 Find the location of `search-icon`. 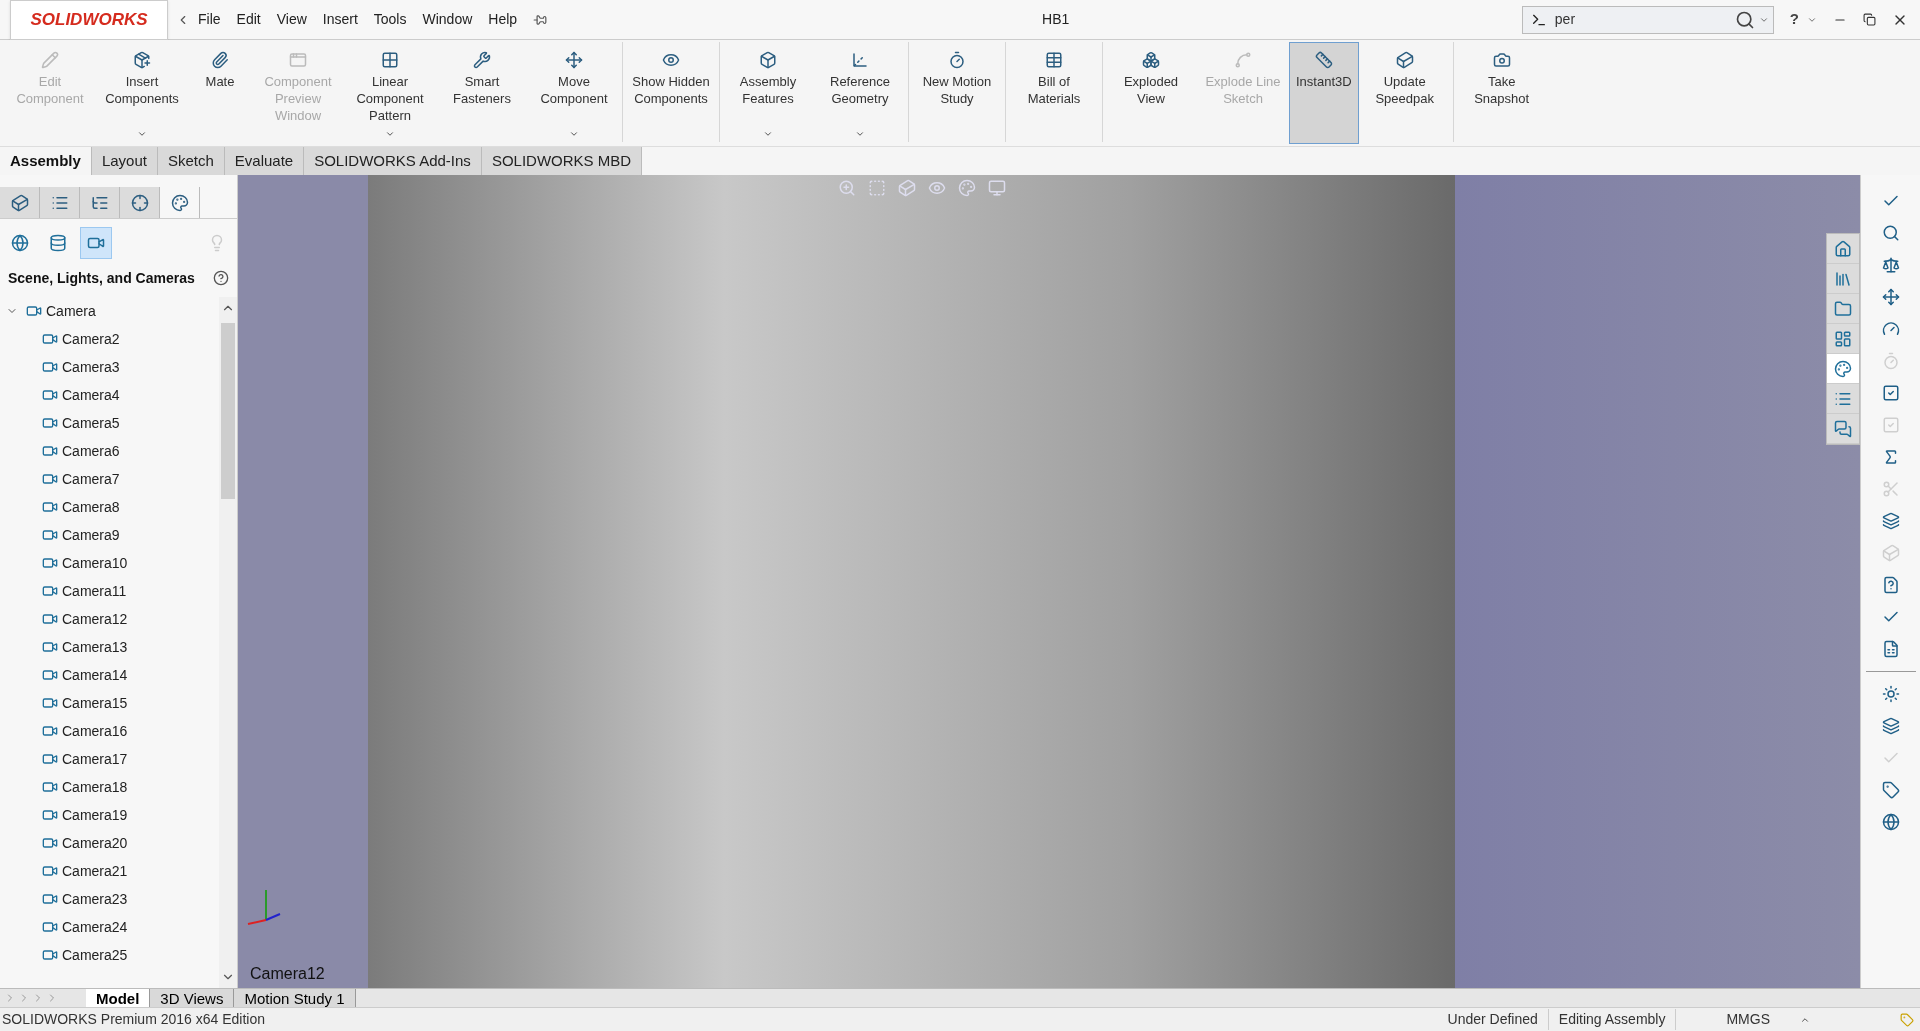

search-icon is located at coordinates (1744, 19).